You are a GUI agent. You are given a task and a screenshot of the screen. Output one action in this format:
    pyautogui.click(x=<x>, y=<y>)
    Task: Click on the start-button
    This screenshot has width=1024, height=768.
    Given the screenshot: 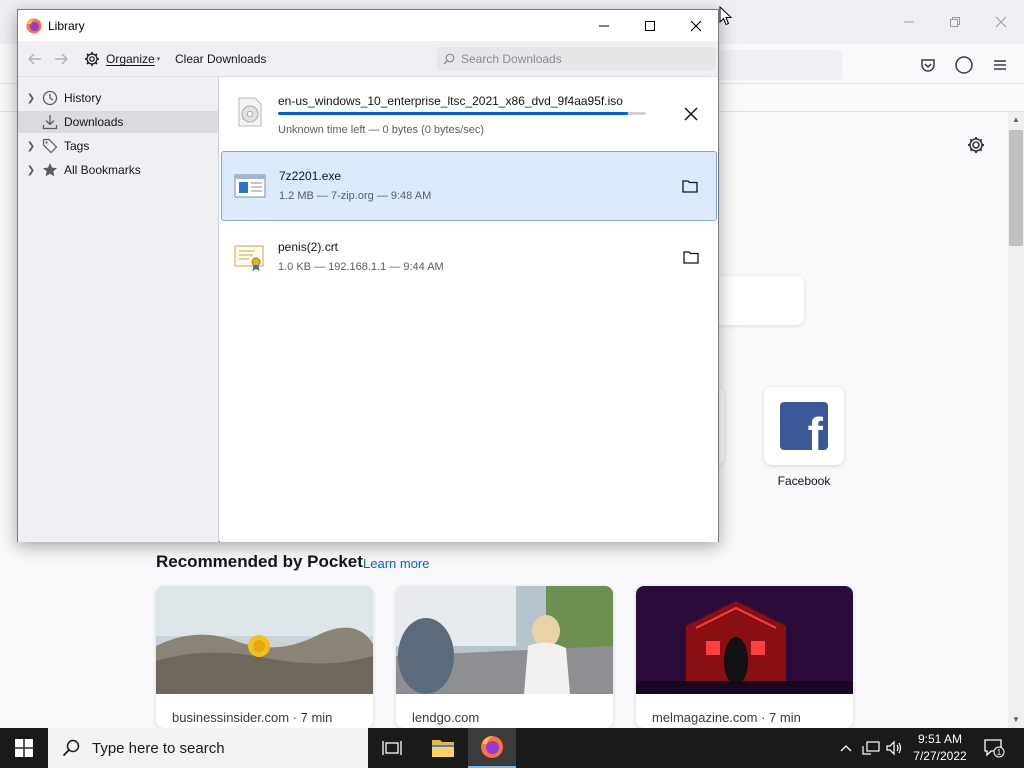 What is the action you would take?
    pyautogui.click(x=24, y=748)
    